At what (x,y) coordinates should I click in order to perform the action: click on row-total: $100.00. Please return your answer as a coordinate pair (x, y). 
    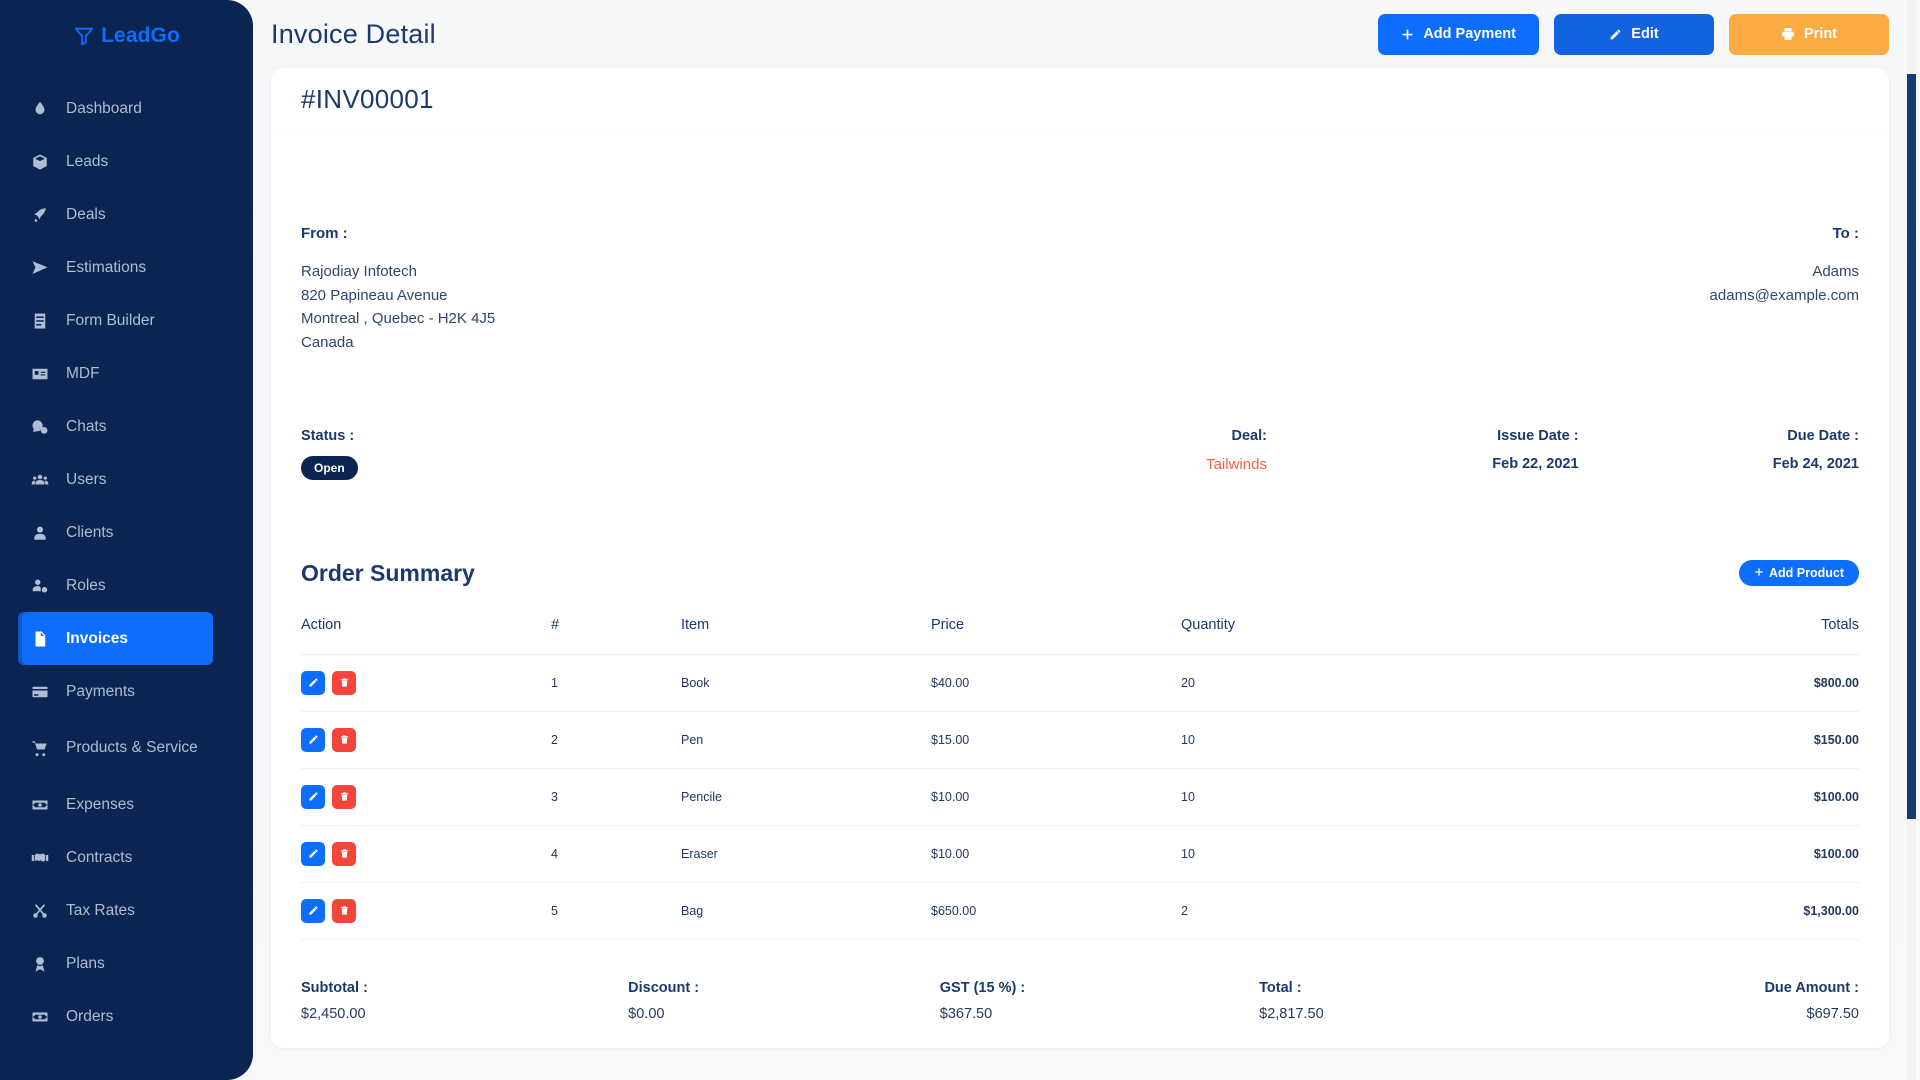
    Looking at the image, I should click on (1687, 797).